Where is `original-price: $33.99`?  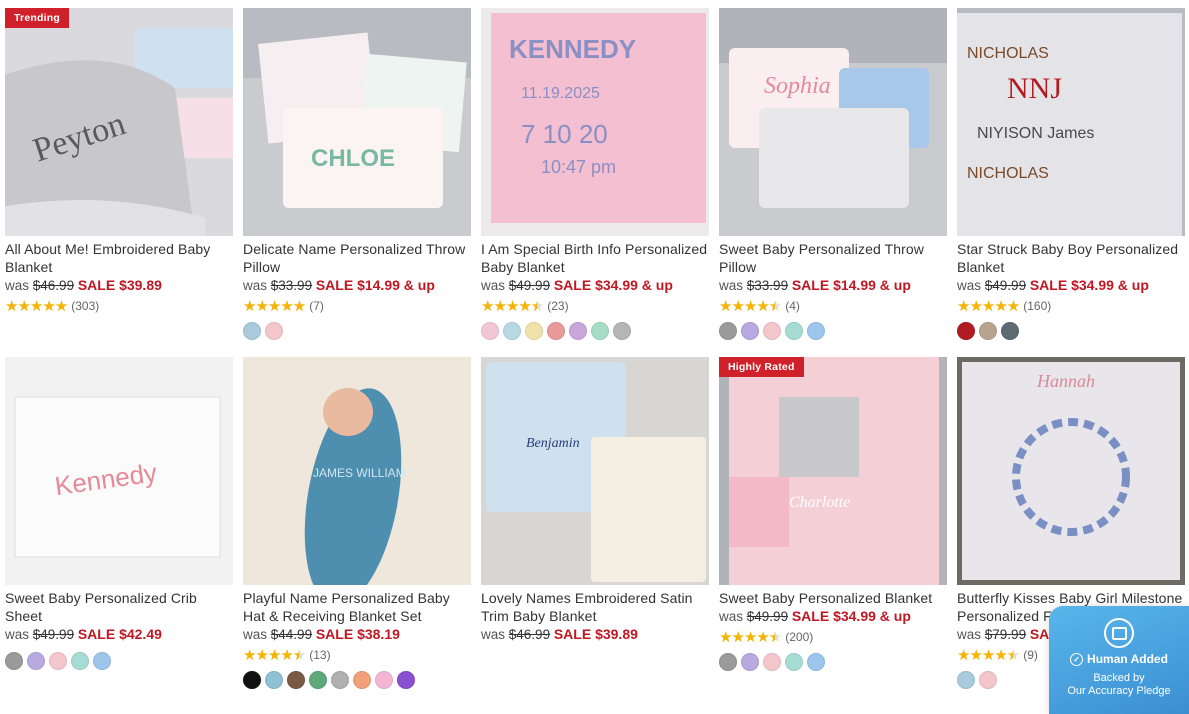 original-price: $33.99 is located at coordinates (767, 285).